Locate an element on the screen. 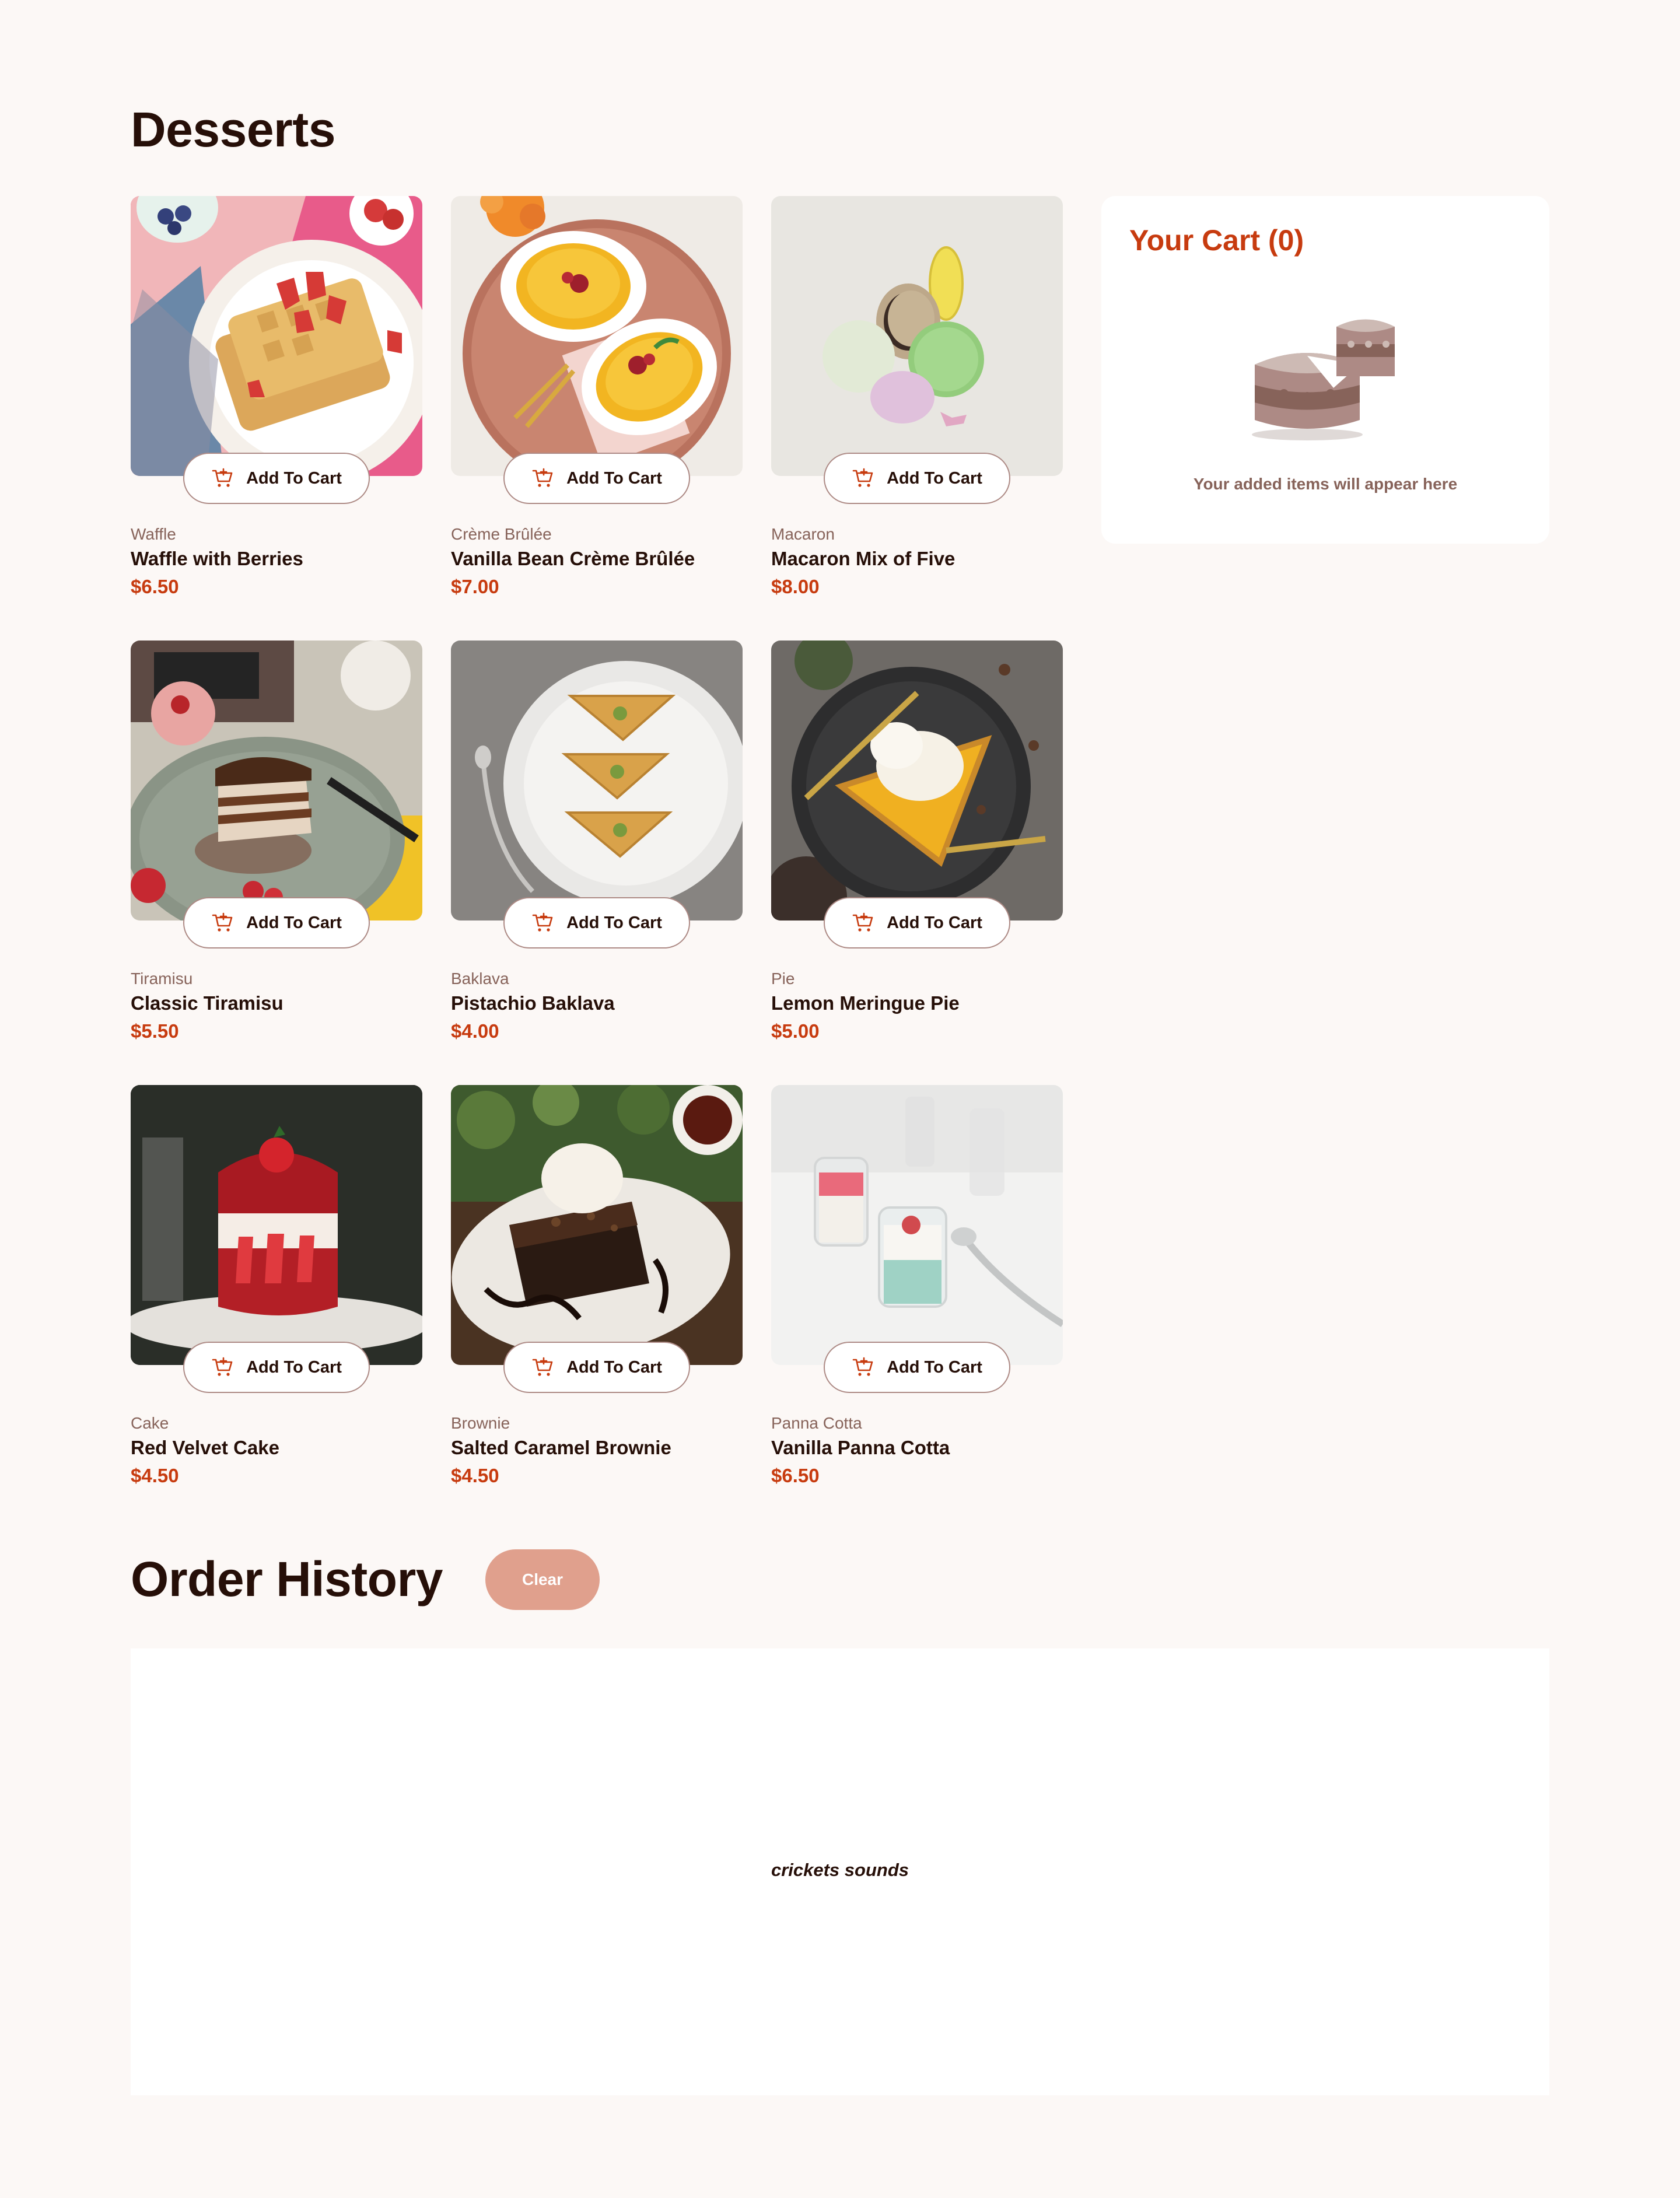  brownie-image is located at coordinates (597, 1225).